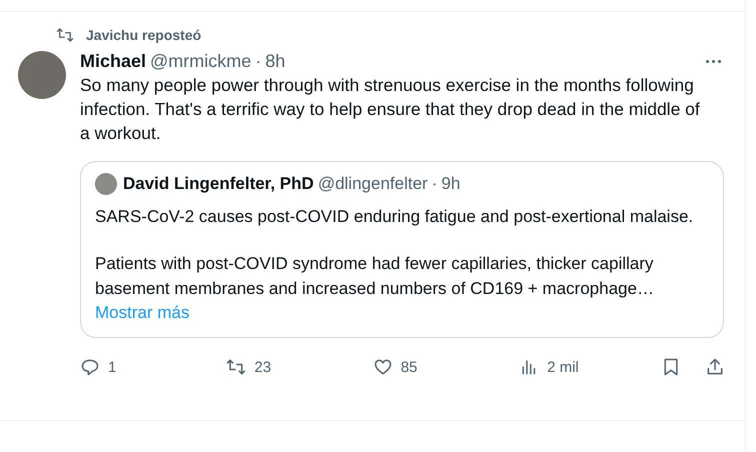  Describe the element at coordinates (715, 367) in the screenshot. I see `share-icon` at that location.